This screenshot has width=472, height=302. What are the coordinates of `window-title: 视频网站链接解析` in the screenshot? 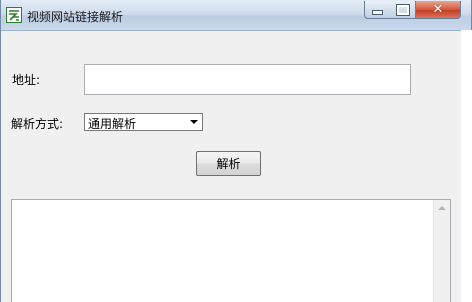 It's located at (75, 17).